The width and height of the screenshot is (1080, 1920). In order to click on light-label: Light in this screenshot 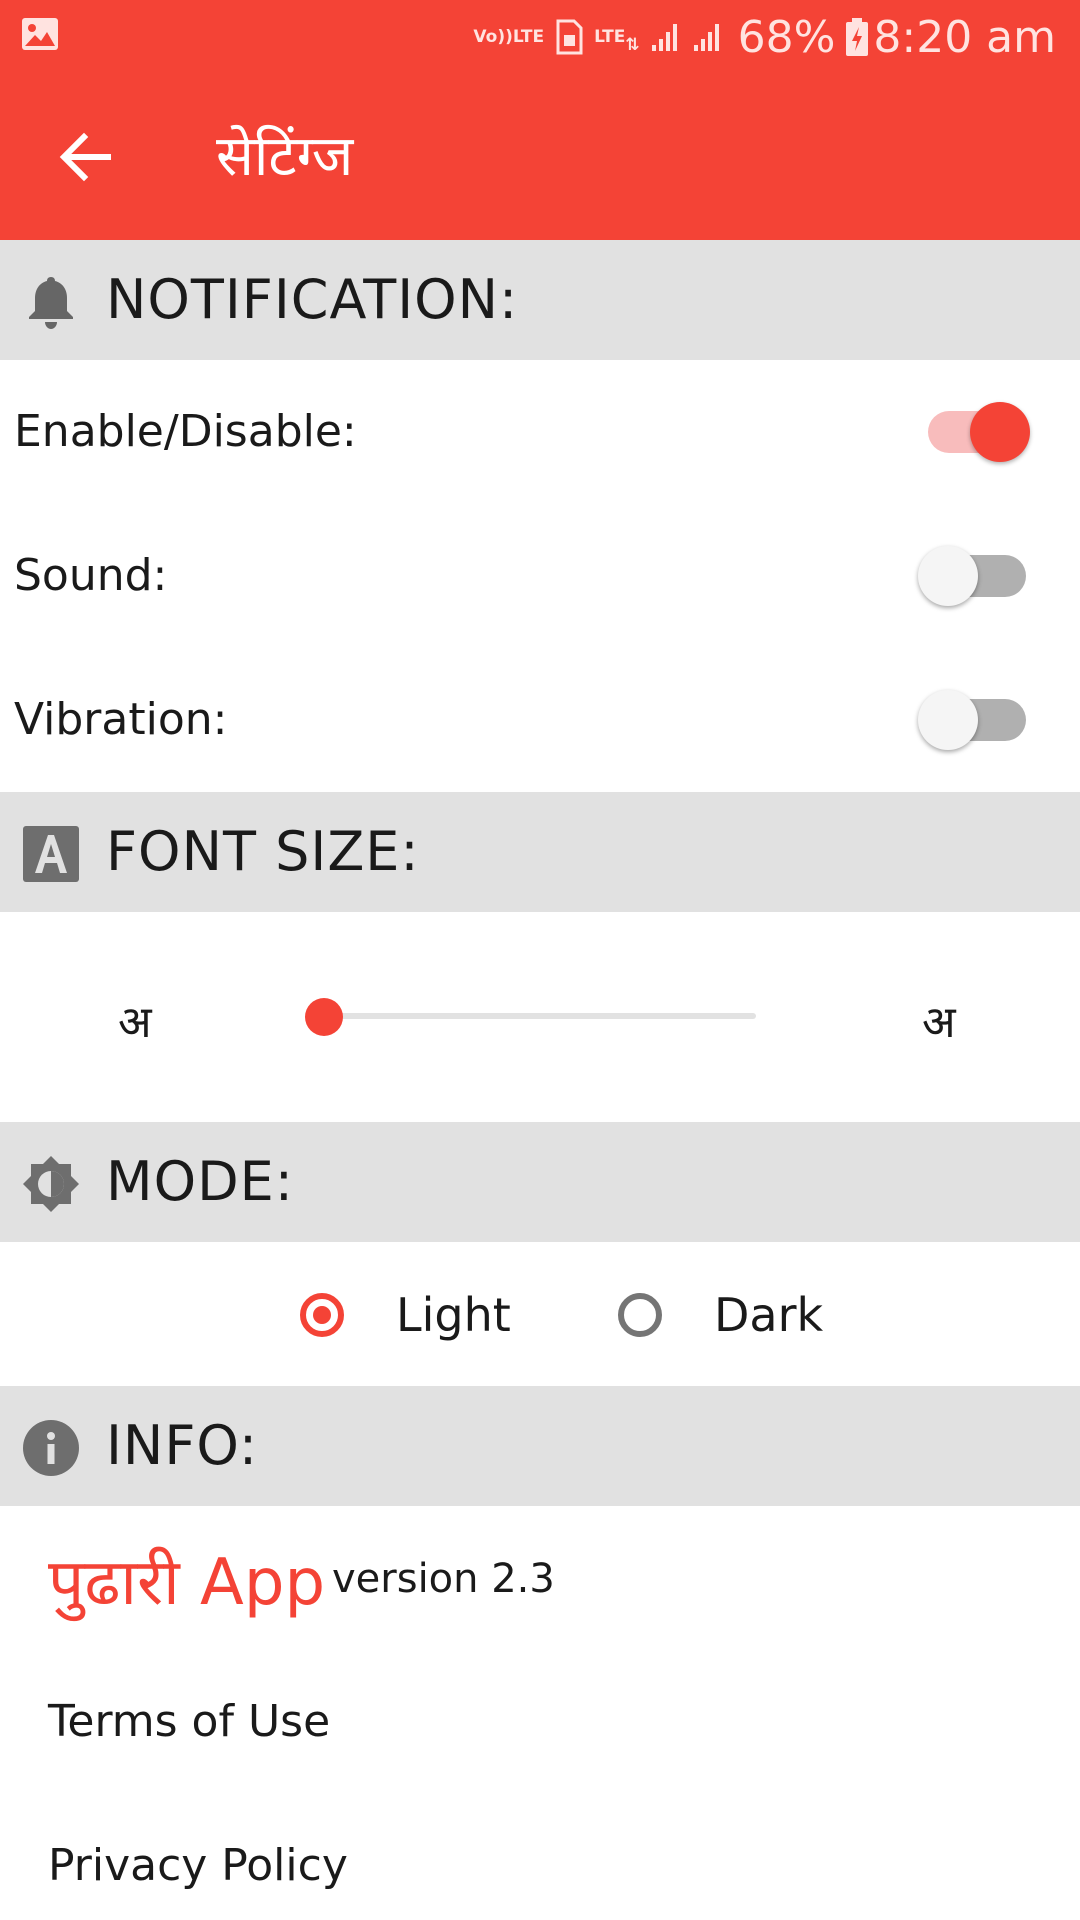, I will do `click(453, 1315)`.